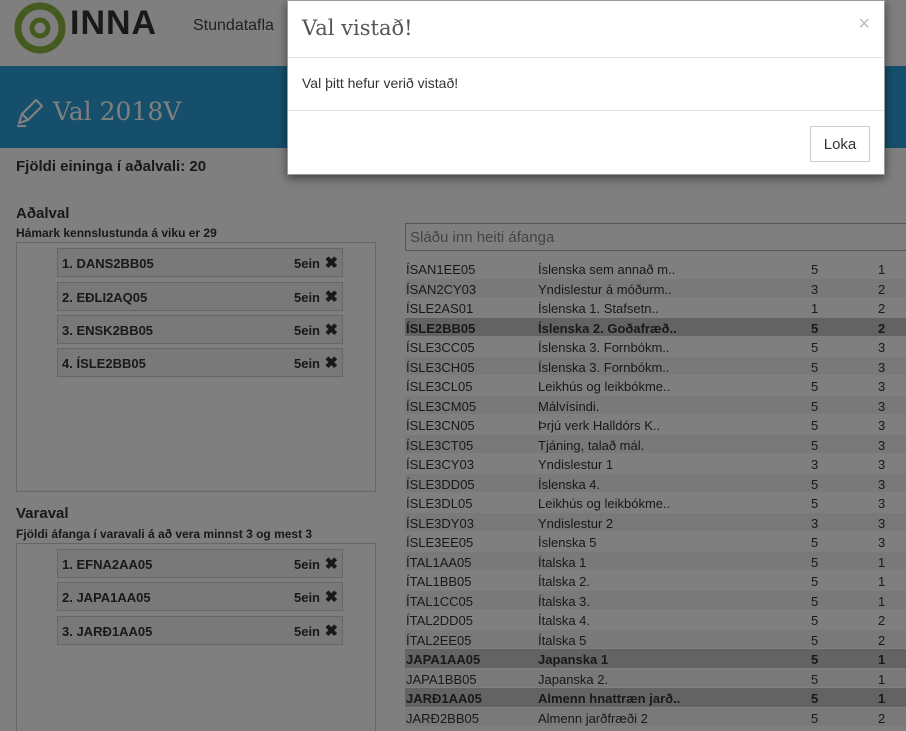 The width and height of the screenshot is (906, 731). I want to click on dialog-footer: Loka, so click(586, 142).